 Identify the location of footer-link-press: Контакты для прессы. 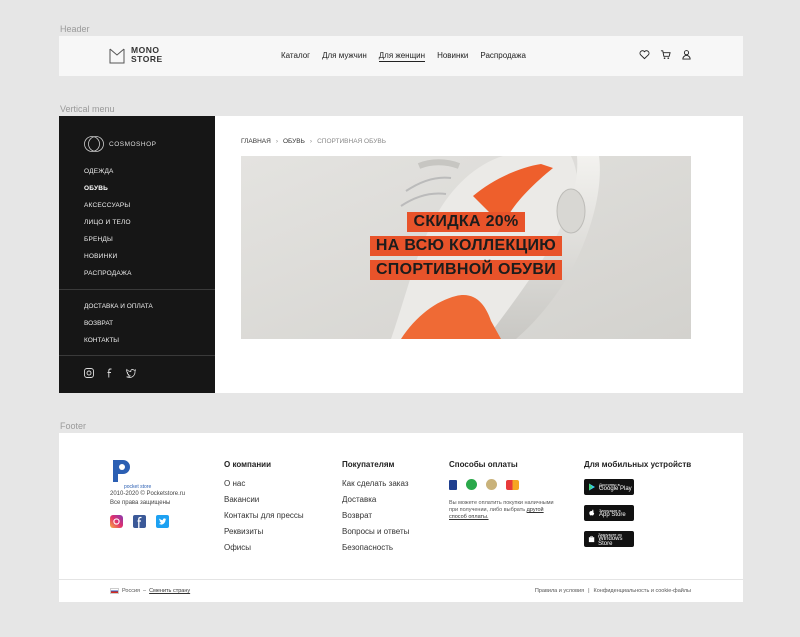
(264, 519).